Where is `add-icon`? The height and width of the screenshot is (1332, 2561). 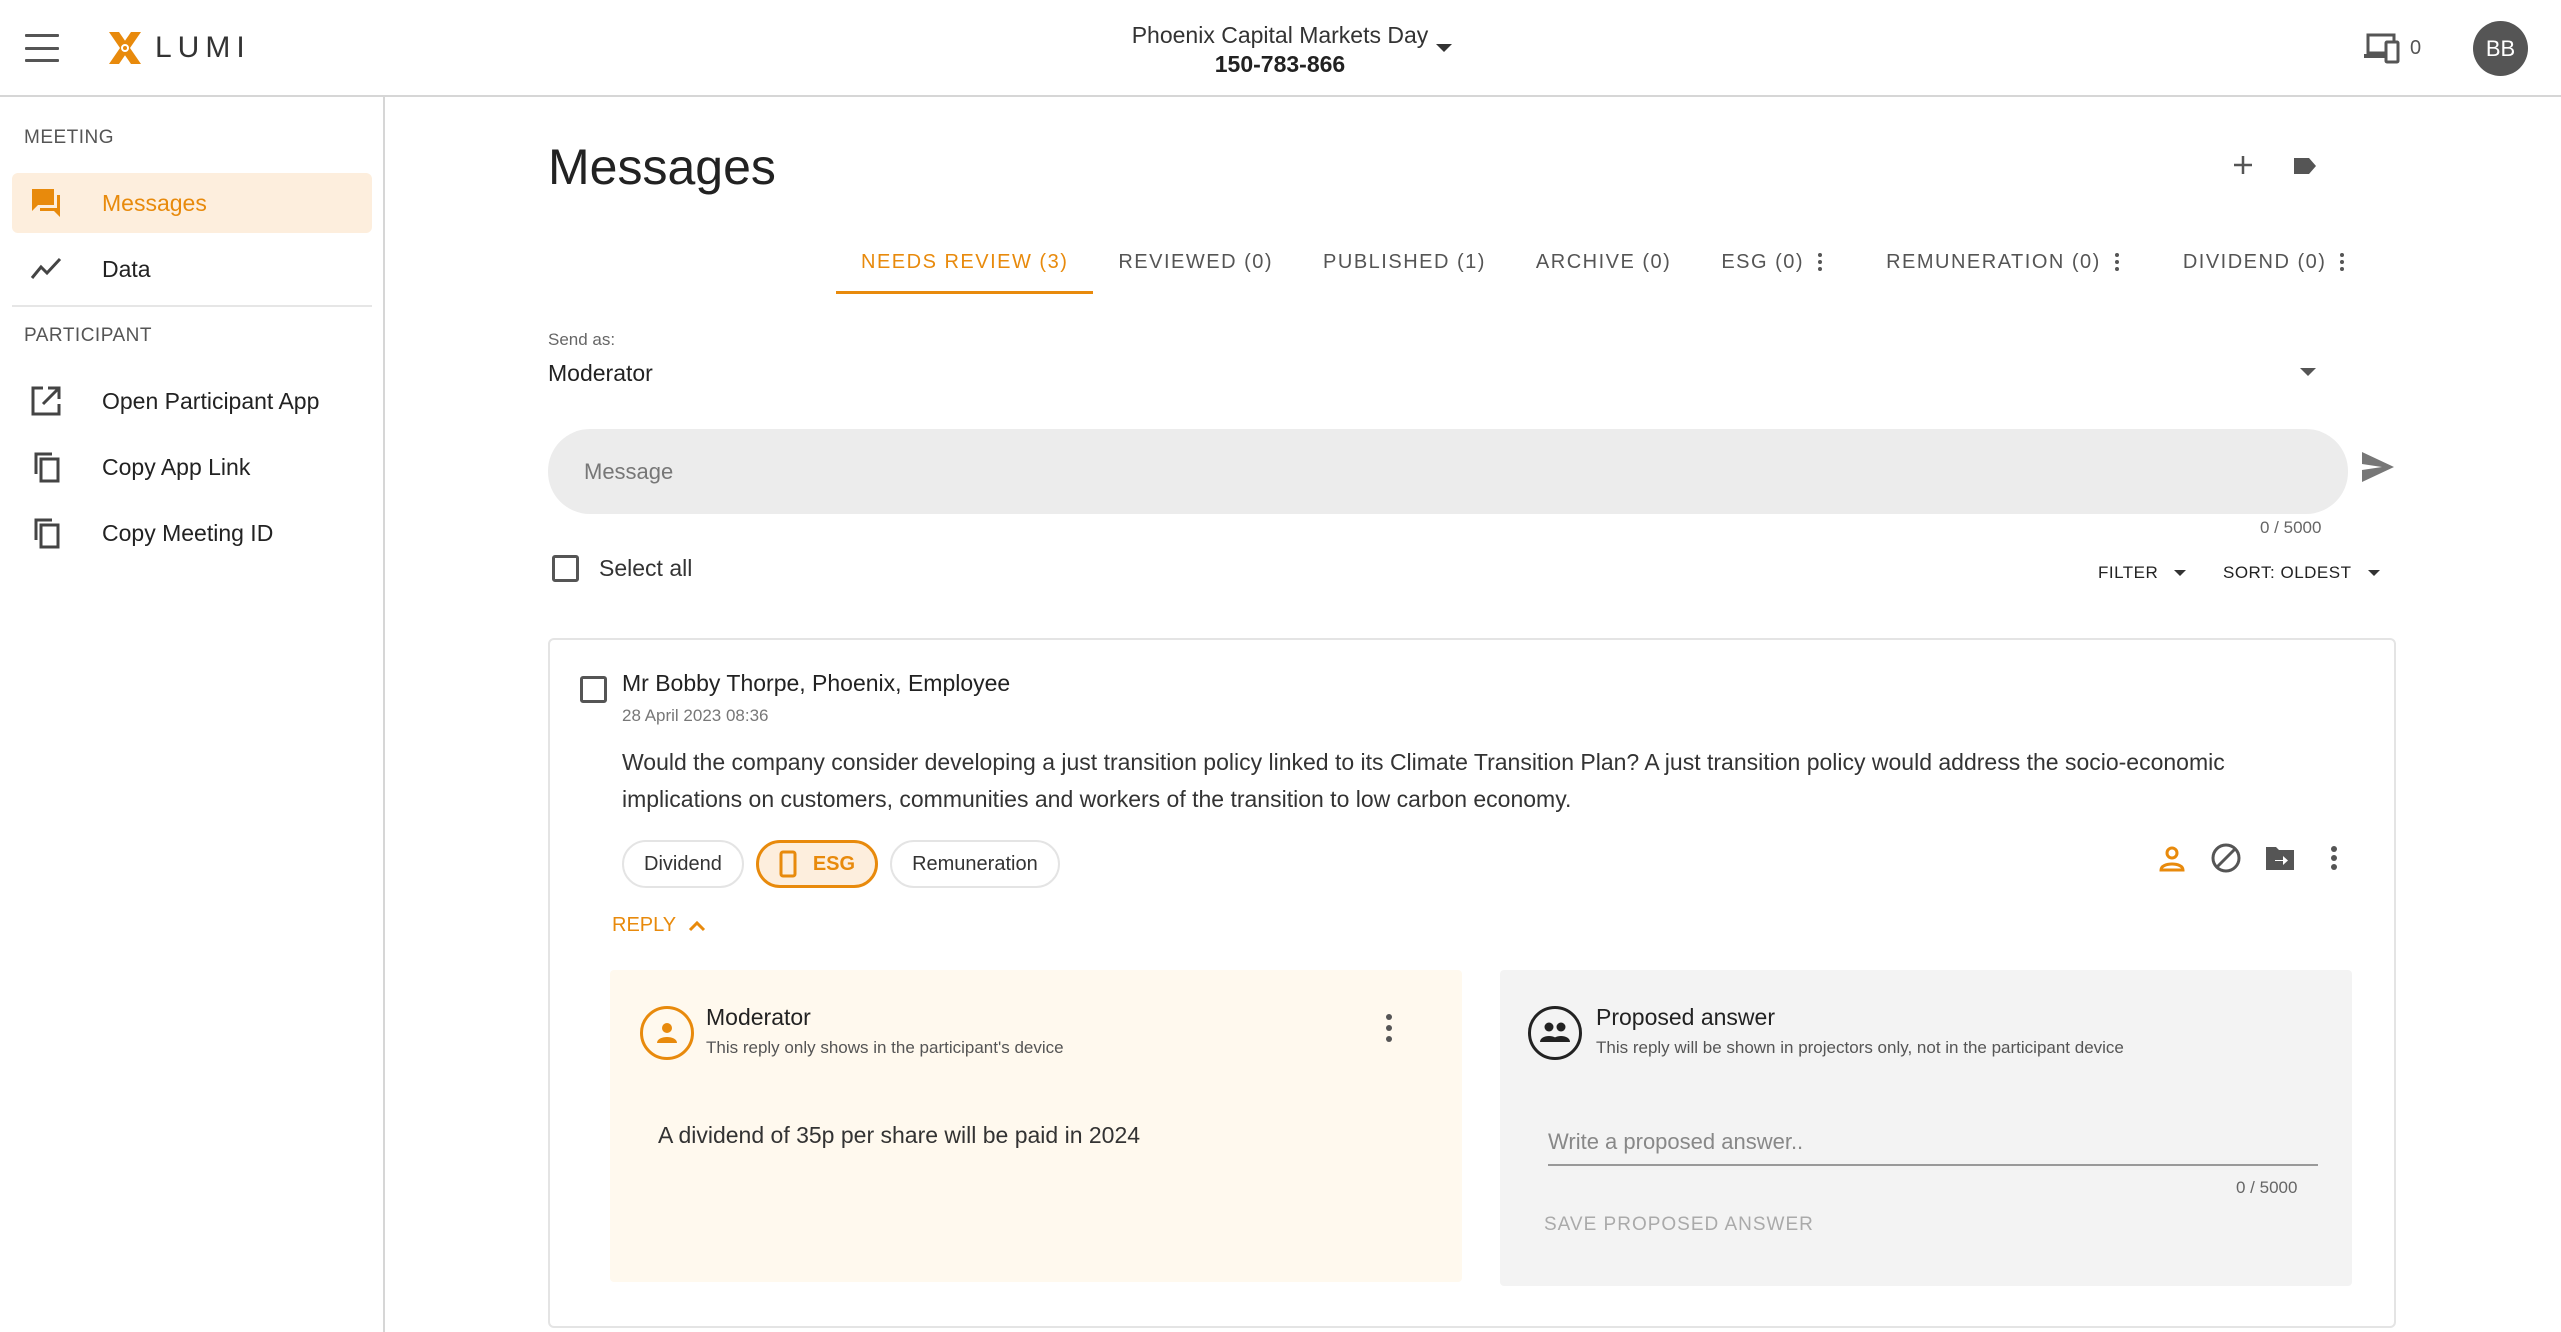 add-icon is located at coordinates (2243, 167).